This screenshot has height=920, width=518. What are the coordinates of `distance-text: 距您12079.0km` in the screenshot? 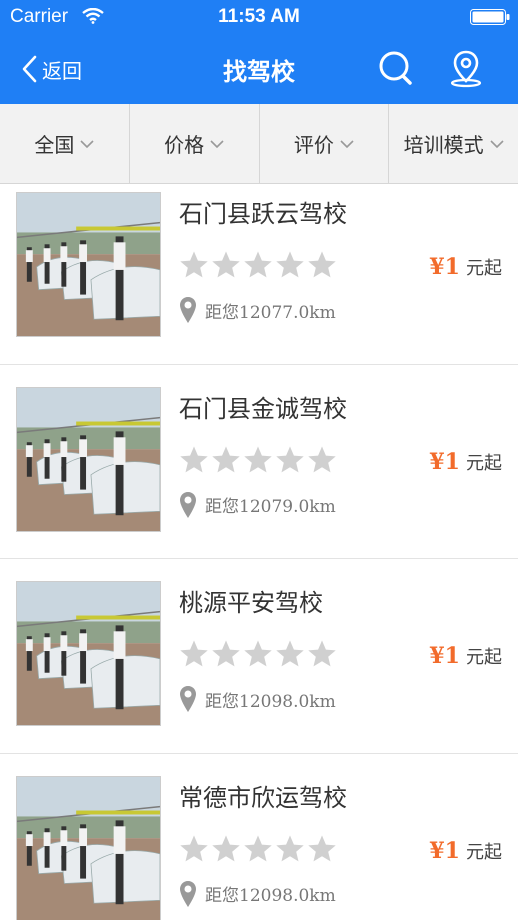 It's located at (270, 507).